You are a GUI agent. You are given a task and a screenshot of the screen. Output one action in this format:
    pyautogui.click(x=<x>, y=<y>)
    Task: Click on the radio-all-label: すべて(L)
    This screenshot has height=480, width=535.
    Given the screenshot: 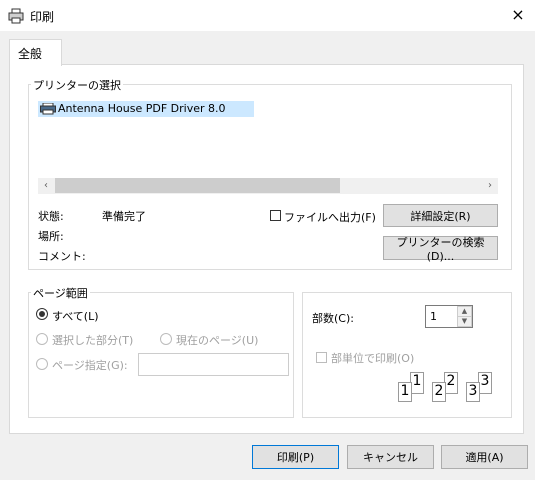 What is the action you would take?
    pyautogui.click(x=75, y=316)
    